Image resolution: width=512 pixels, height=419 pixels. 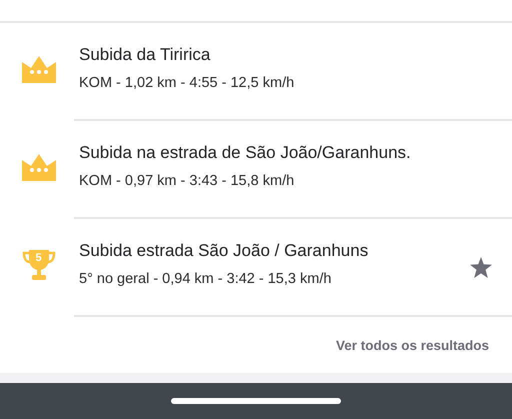 What do you see at coordinates (39, 265) in the screenshot?
I see `trophy-icon` at bounding box center [39, 265].